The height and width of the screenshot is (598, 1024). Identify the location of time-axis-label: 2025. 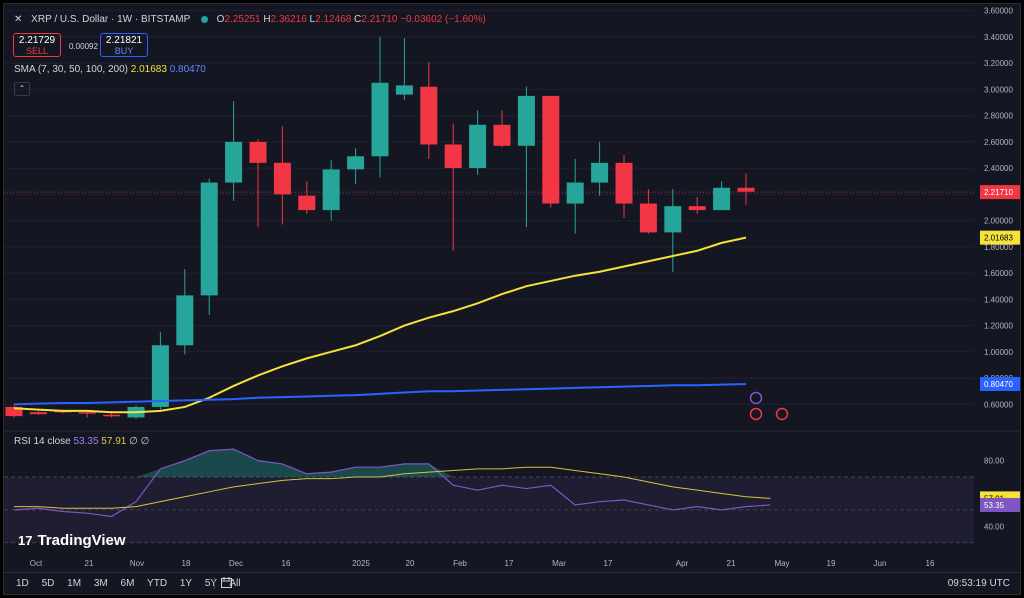
(361, 563).